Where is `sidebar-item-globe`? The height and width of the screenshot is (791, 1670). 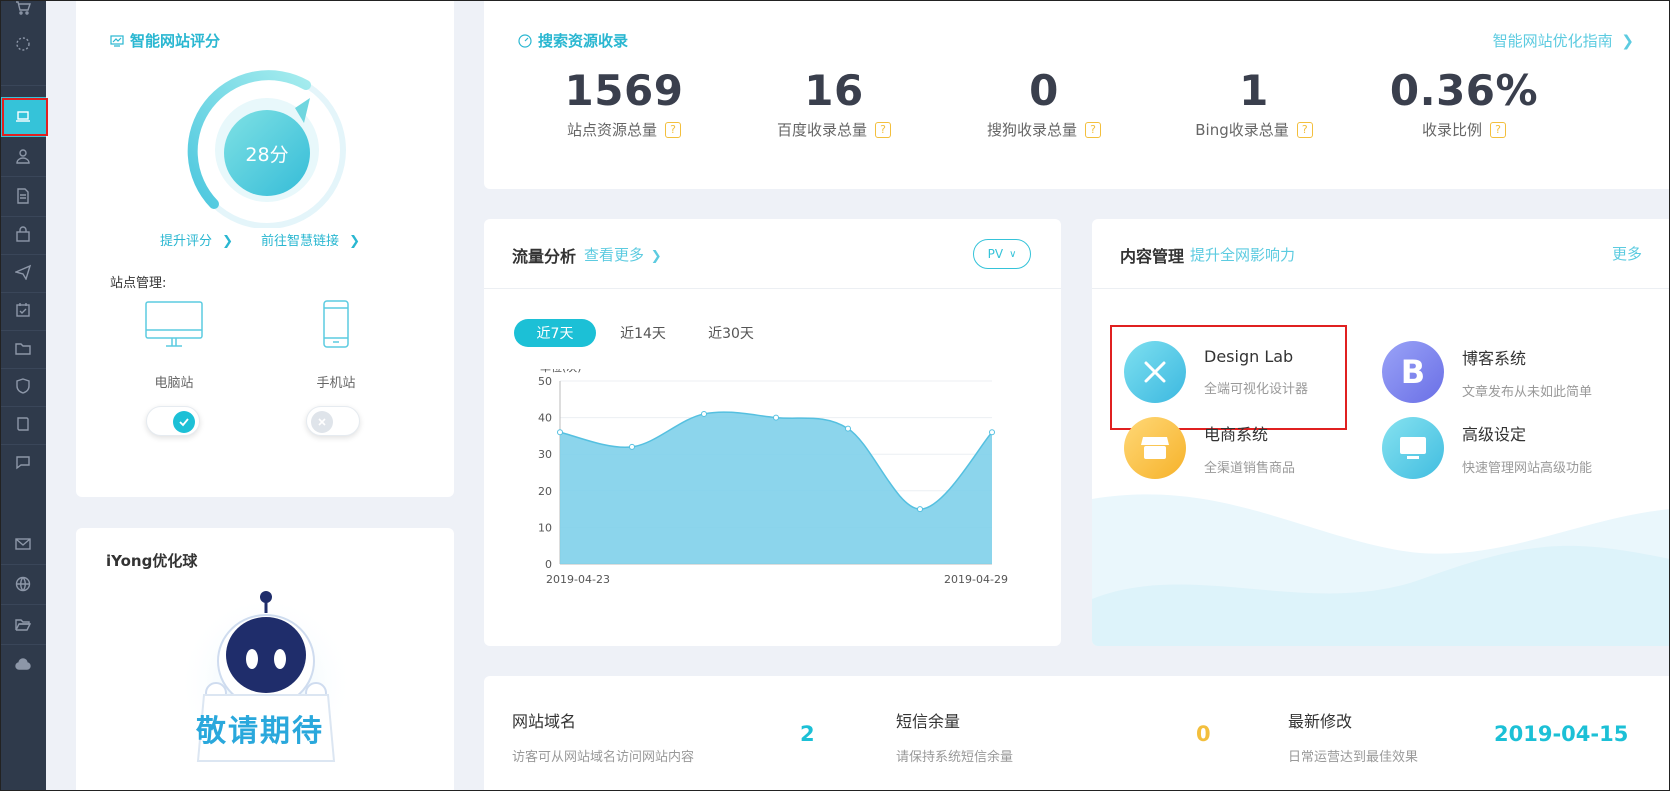 sidebar-item-globe is located at coordinates (23, 584).